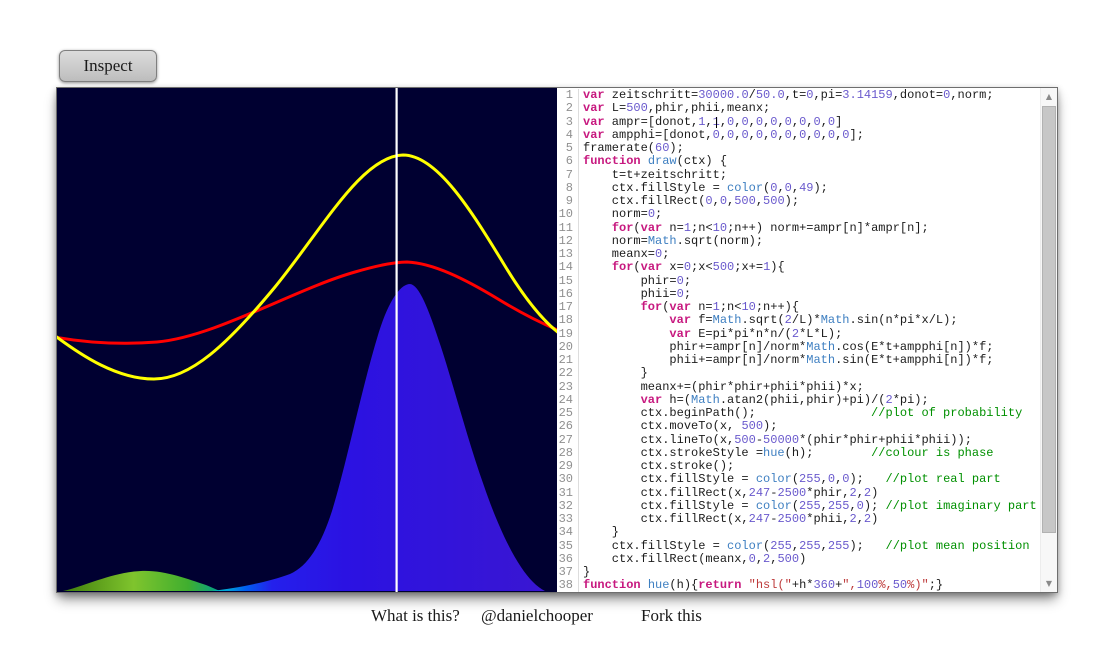 The width and height of the screenshot is (1101, 653). Describe the element at coordinates (568, 413) in the screenshot. I see `line-number: 25` at that location.